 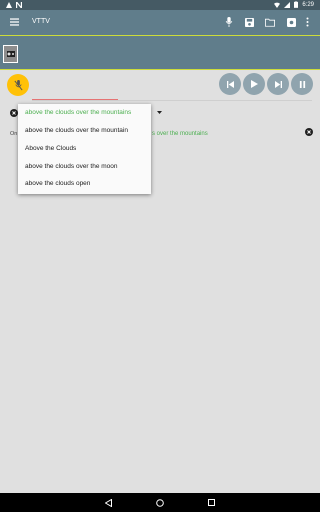 I want to click on mic-off-icon, so click(x=18, y=84).